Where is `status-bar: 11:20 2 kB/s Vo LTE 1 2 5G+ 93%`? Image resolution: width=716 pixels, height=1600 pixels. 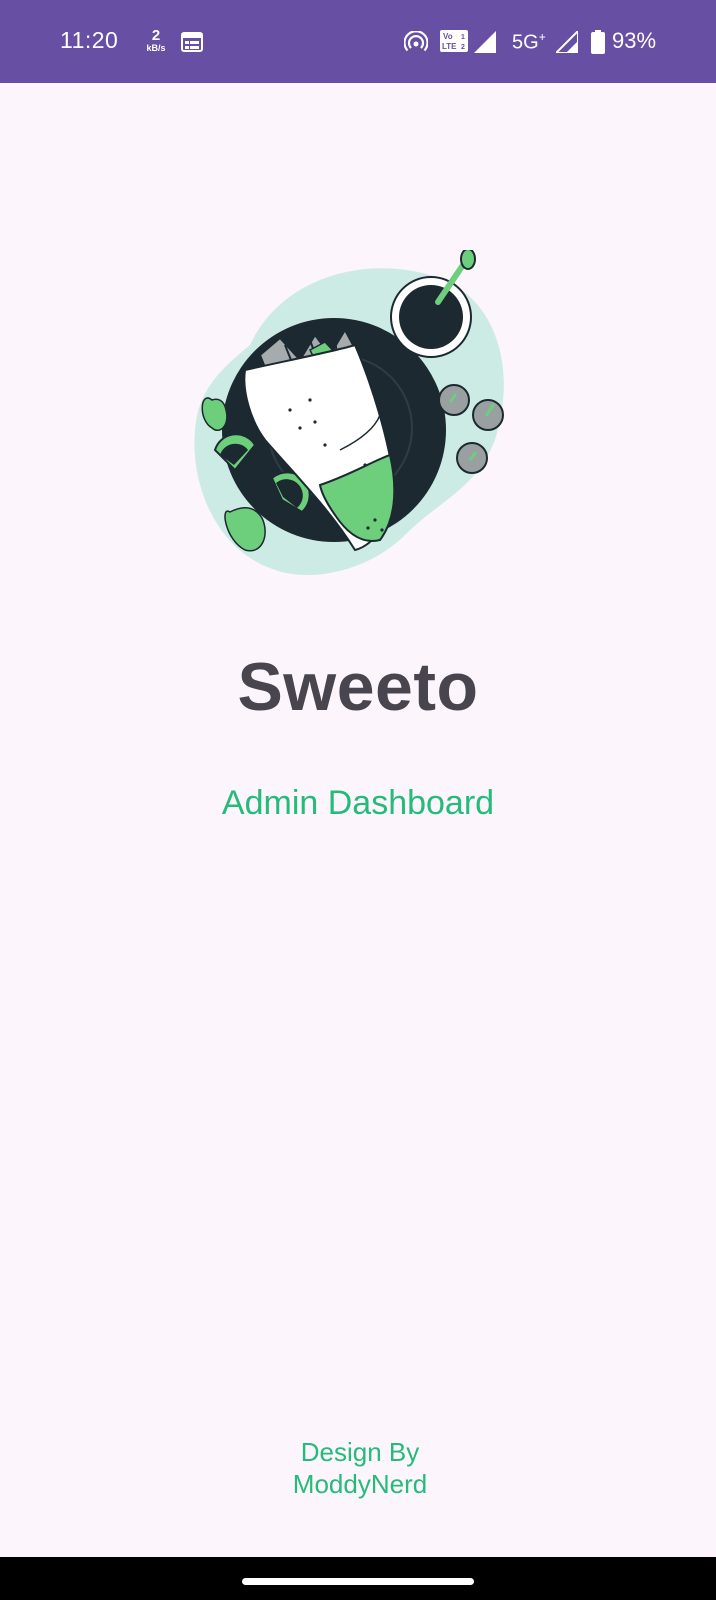
status-bar: 11:20 2 kB/s Vo LTE 1 2 5G+ 93% is located at coordinates (358, 41).